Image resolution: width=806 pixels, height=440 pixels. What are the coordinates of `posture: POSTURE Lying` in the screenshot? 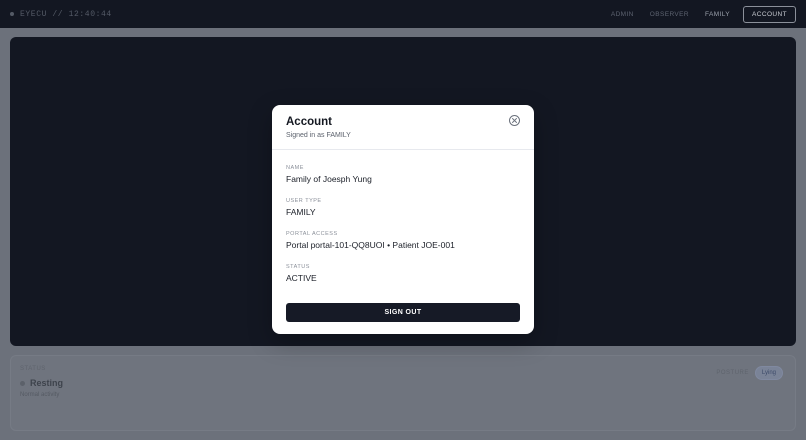 It's located at (749, 373).